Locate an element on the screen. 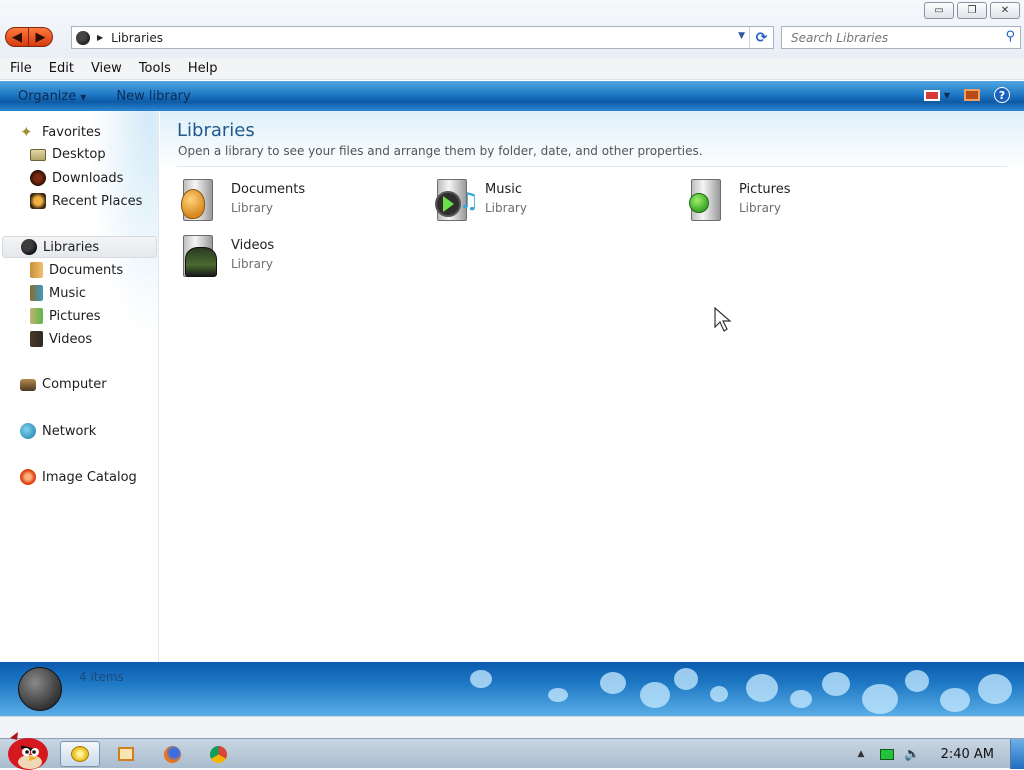  libraries-icon is located at coordinates (29, 247).